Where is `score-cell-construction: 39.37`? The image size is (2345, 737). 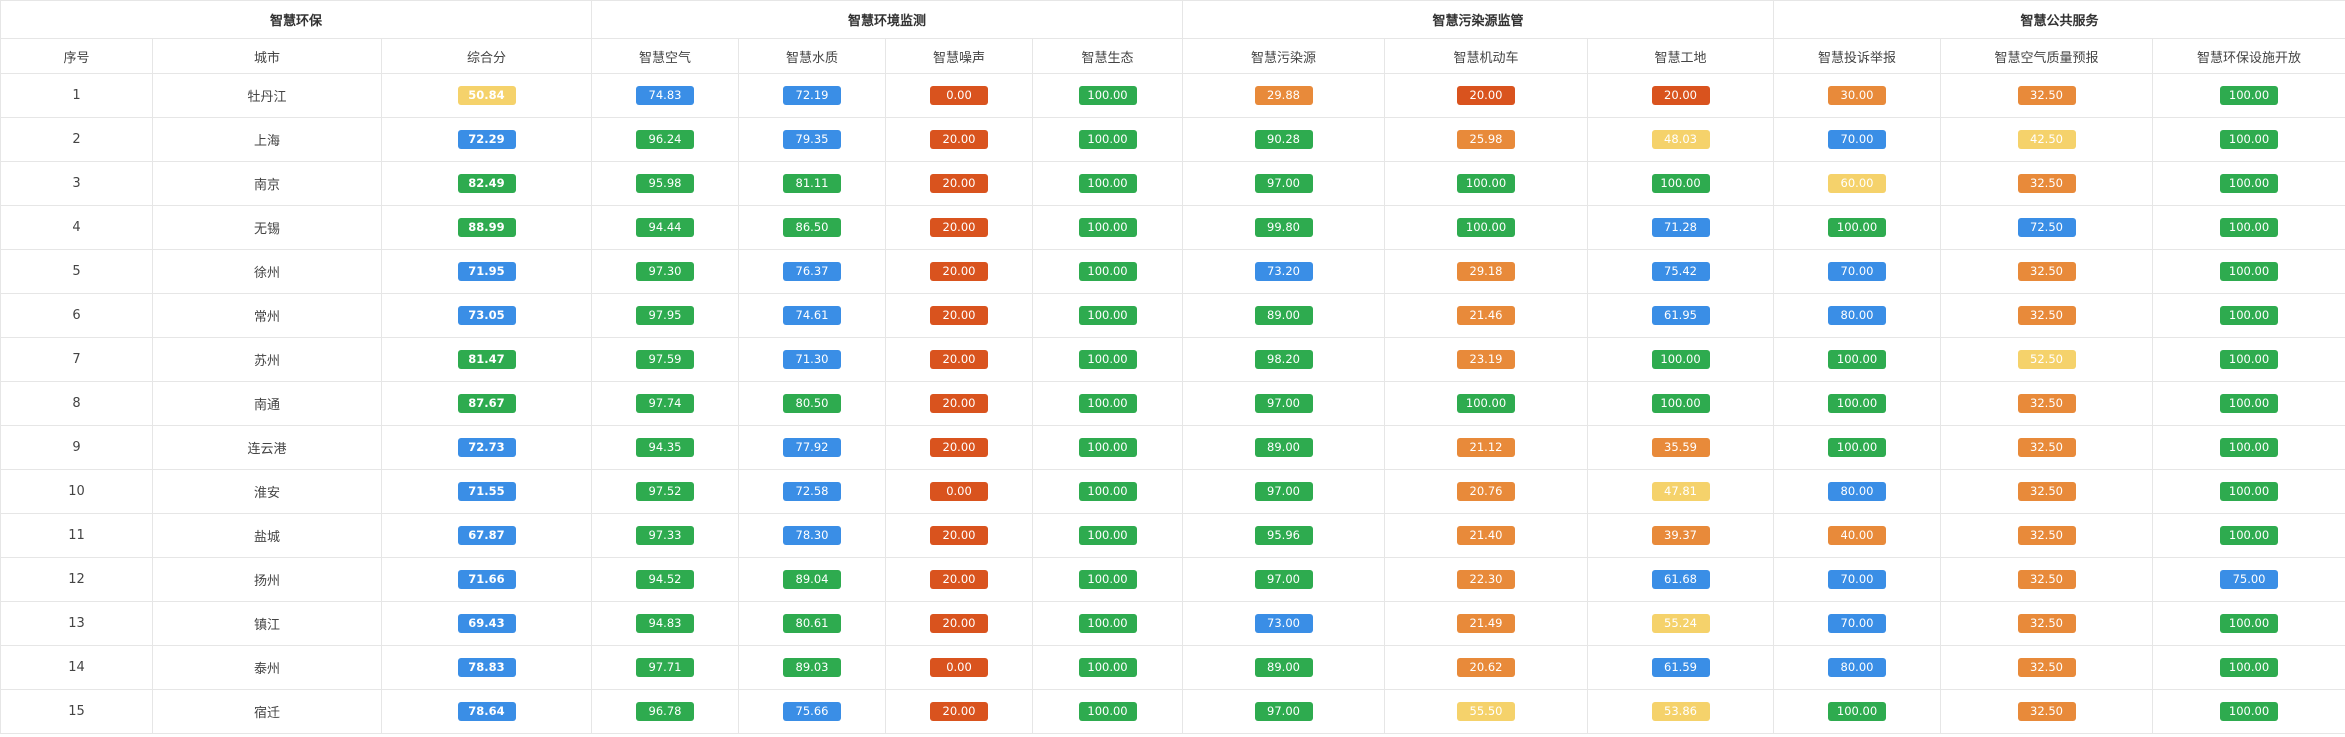 score-cell-construction: 39.37 is located at coordinates (1681, 535).